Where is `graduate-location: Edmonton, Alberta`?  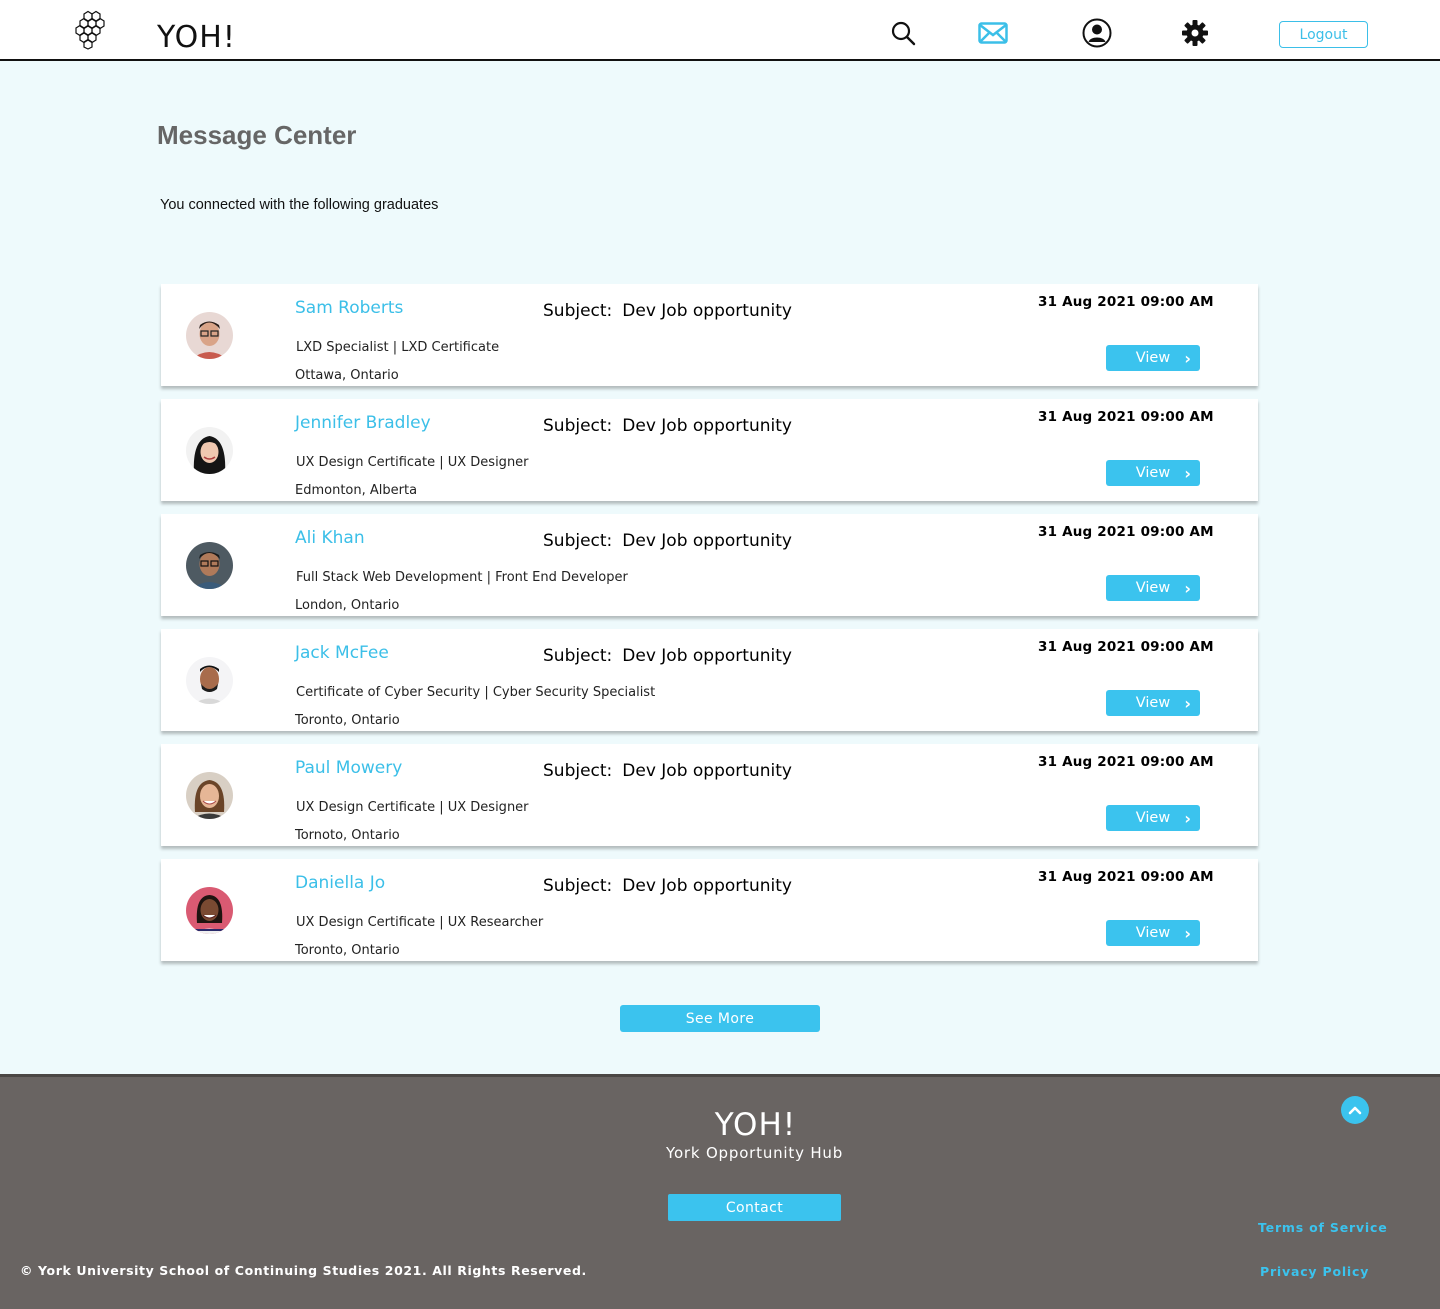 graduate-location: Edmonton, Alberta is located at coordinates (356, 490).